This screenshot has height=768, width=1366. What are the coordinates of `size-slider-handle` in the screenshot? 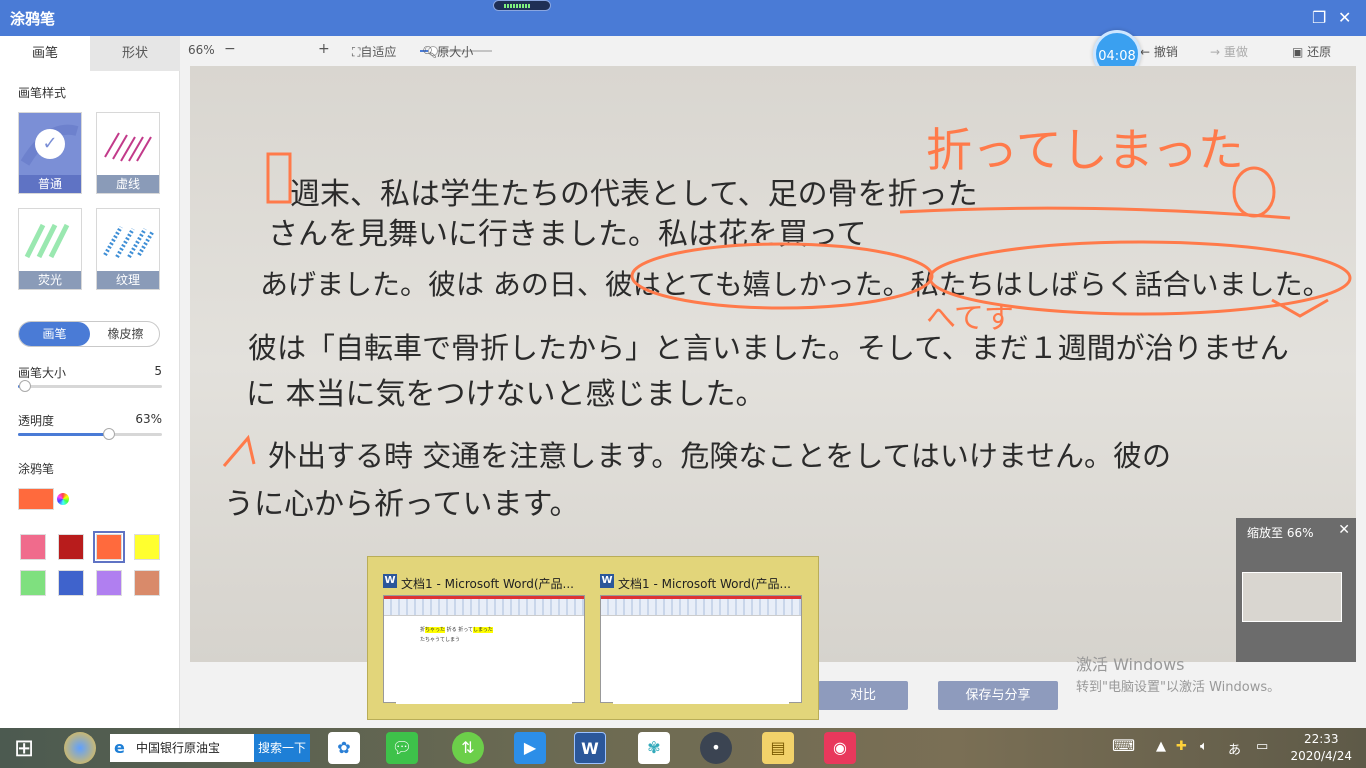 It's located at (25, 386).